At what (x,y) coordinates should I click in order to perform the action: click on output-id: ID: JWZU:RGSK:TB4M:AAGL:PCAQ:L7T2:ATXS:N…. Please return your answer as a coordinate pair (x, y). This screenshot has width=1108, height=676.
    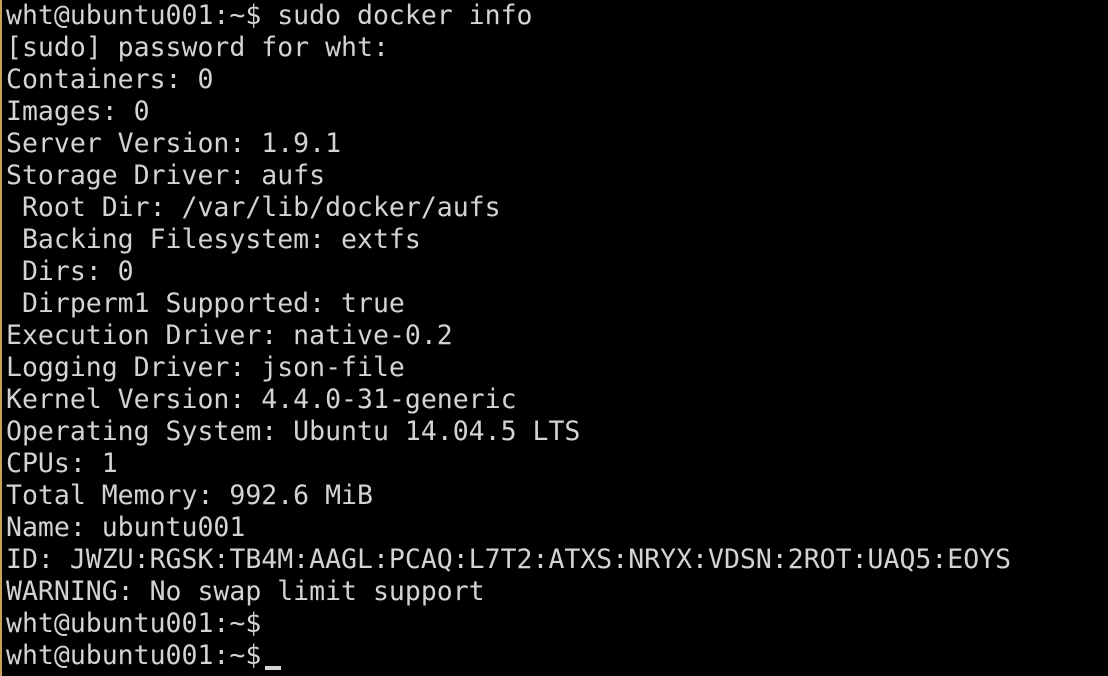
    Looking at the image, I should click on (509, 559).